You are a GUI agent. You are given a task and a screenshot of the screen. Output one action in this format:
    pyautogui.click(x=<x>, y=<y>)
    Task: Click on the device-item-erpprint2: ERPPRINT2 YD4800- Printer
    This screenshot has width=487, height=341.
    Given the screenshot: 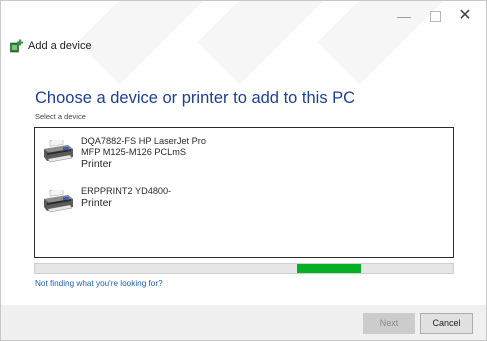 What is the action you would take?
    pyautogui.click(x=106, y=201)
    